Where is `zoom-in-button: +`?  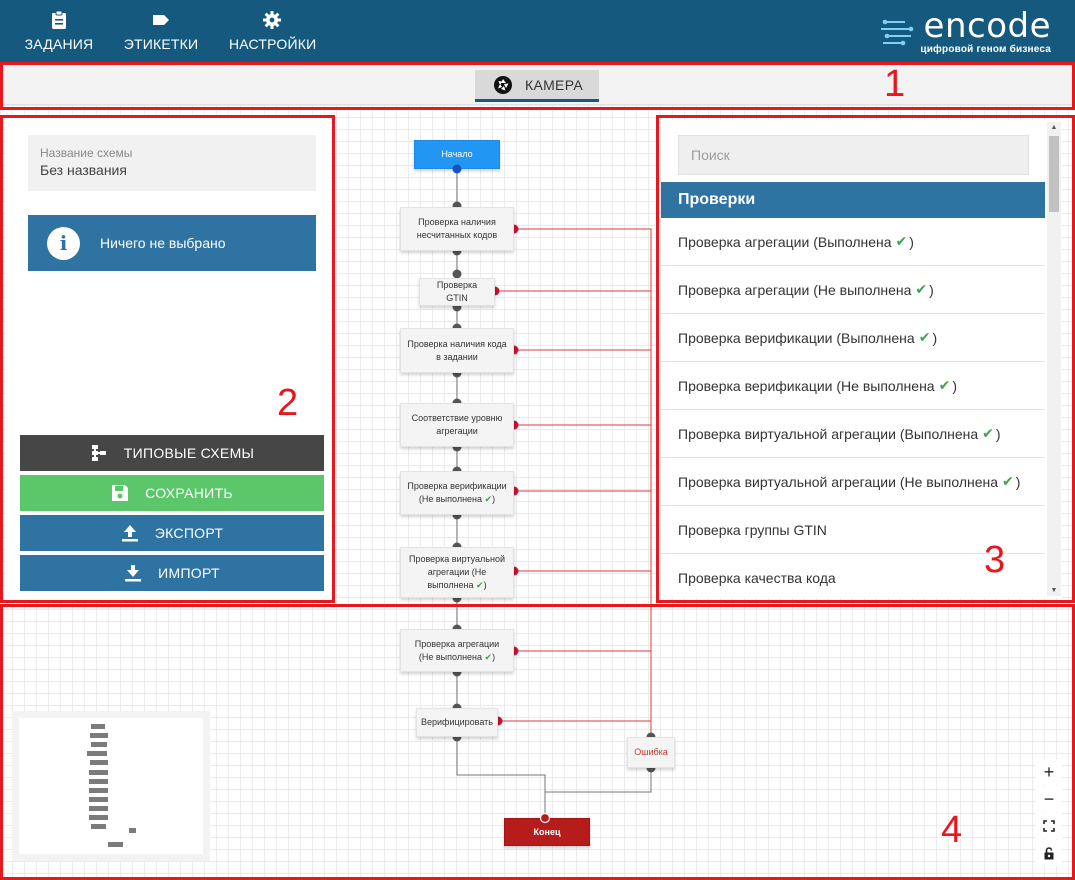 zoom-in-button: + is located at coordinates (1049, 772).